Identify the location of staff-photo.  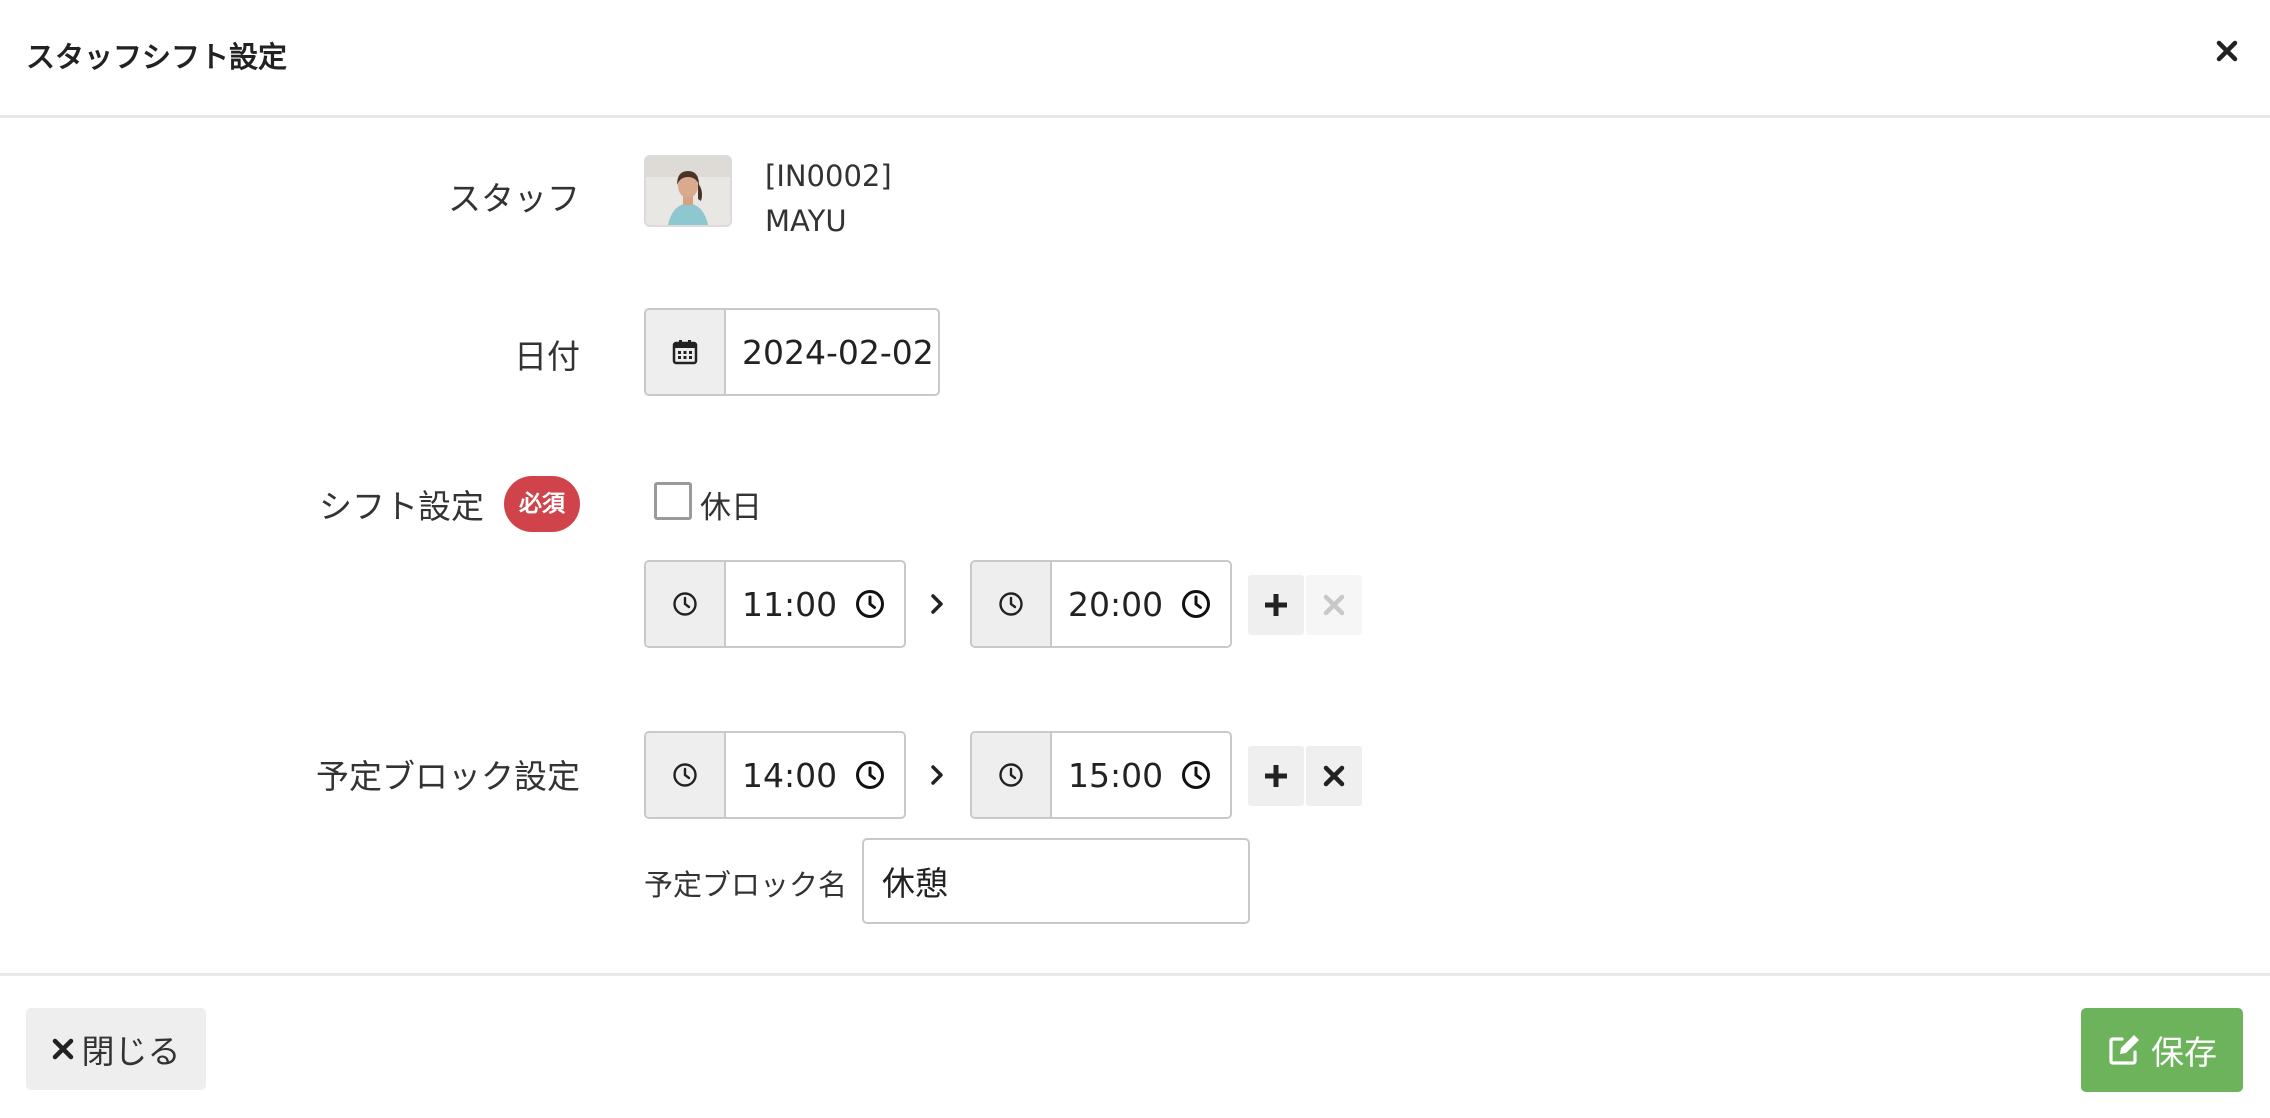
(688, 191).